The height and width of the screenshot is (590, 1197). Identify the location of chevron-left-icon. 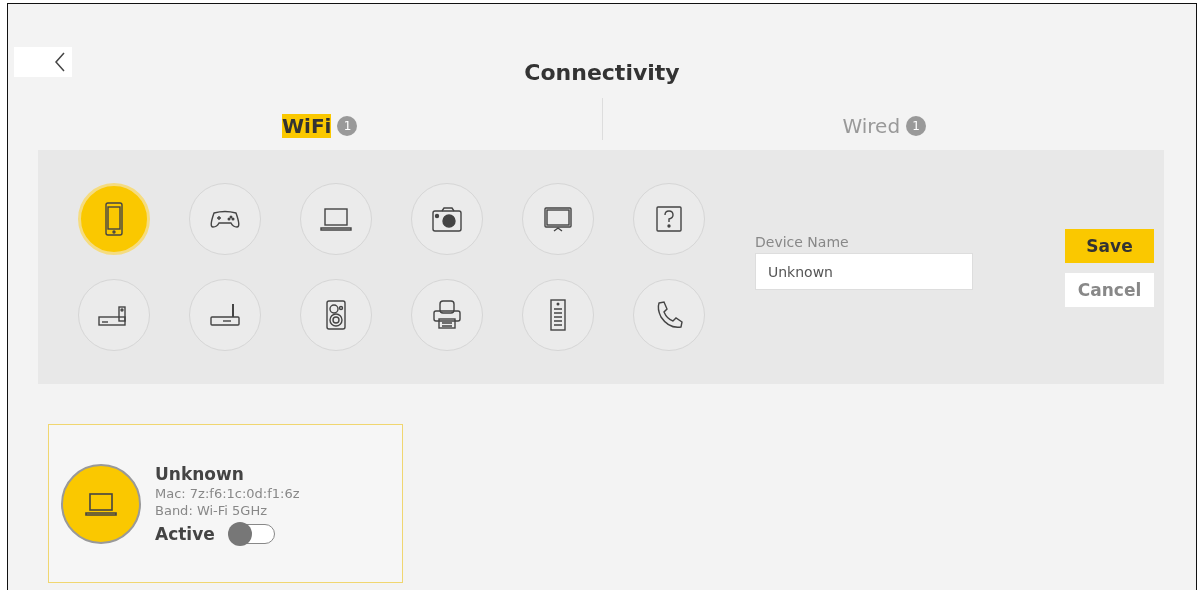
(60, 62).